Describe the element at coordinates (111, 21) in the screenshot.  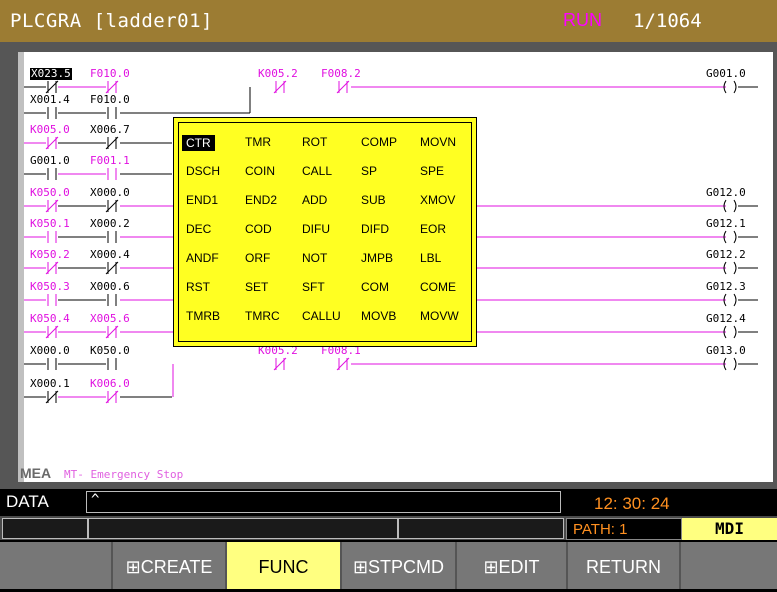
I see `window-title: PLCGRA [ladder01]` at that location.